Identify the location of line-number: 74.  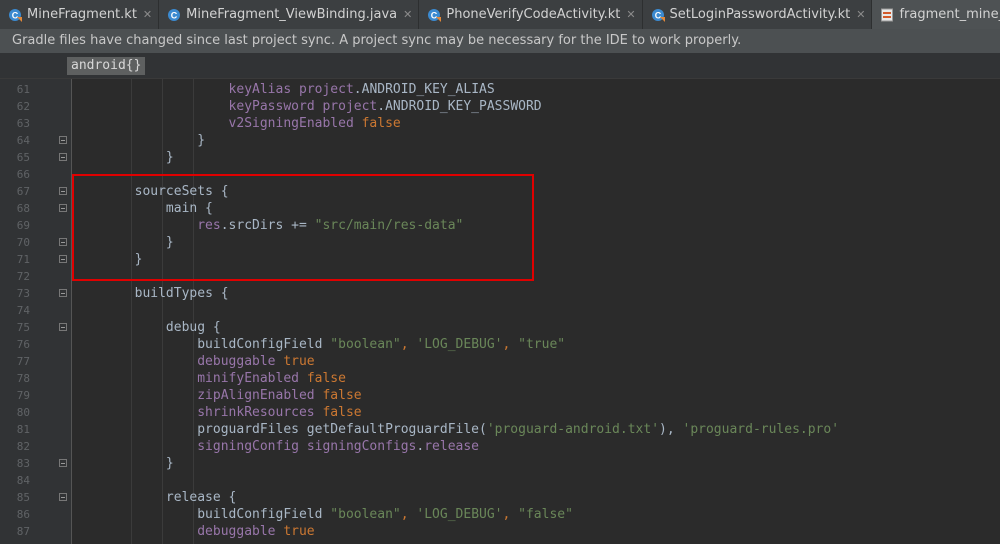
(23, 310).